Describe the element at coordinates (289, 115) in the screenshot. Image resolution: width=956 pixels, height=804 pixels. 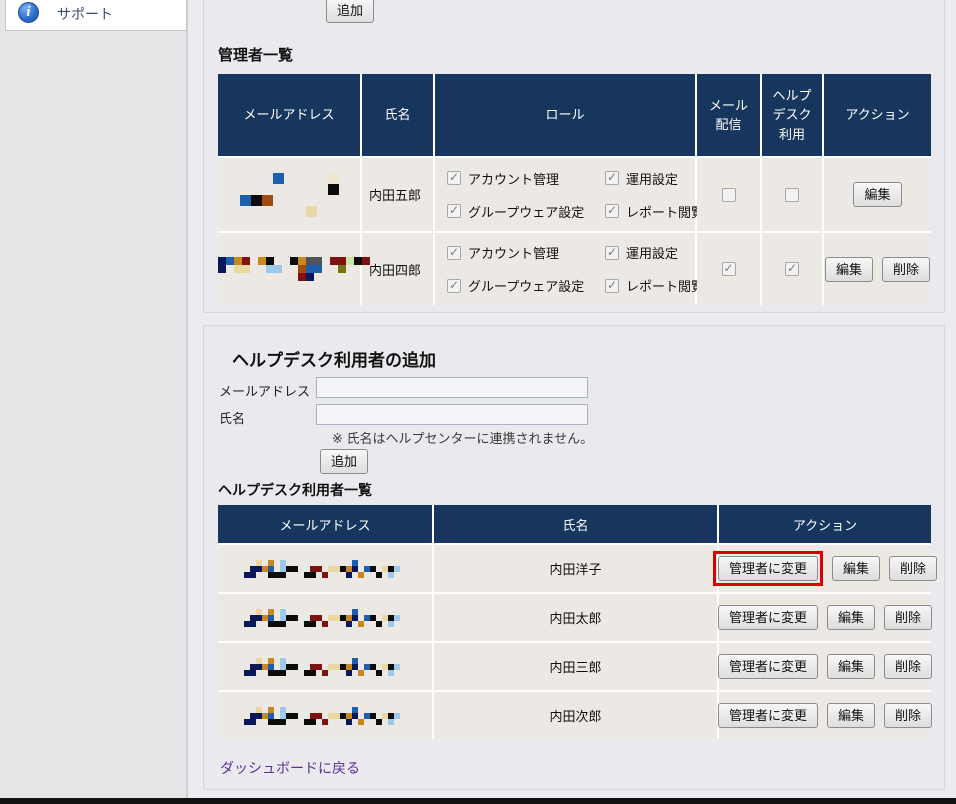
I see `admin-col-header-email: メールアドレス` at that location.